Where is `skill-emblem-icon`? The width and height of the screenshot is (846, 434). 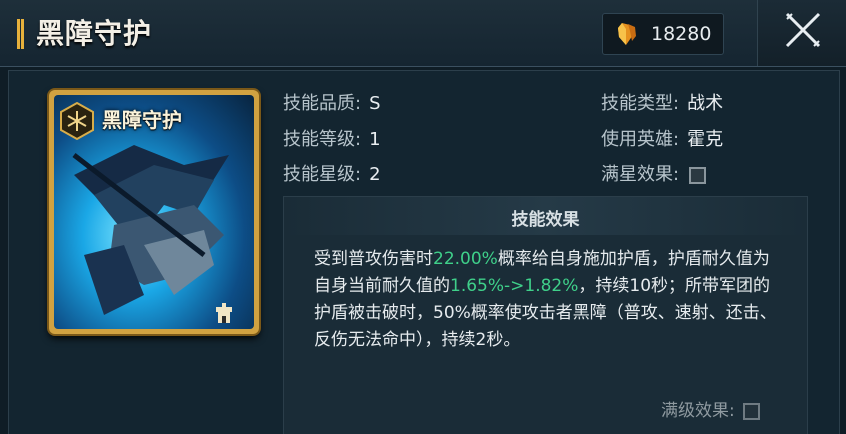
skill-emblem-icon is located at coordinates (77, 121).